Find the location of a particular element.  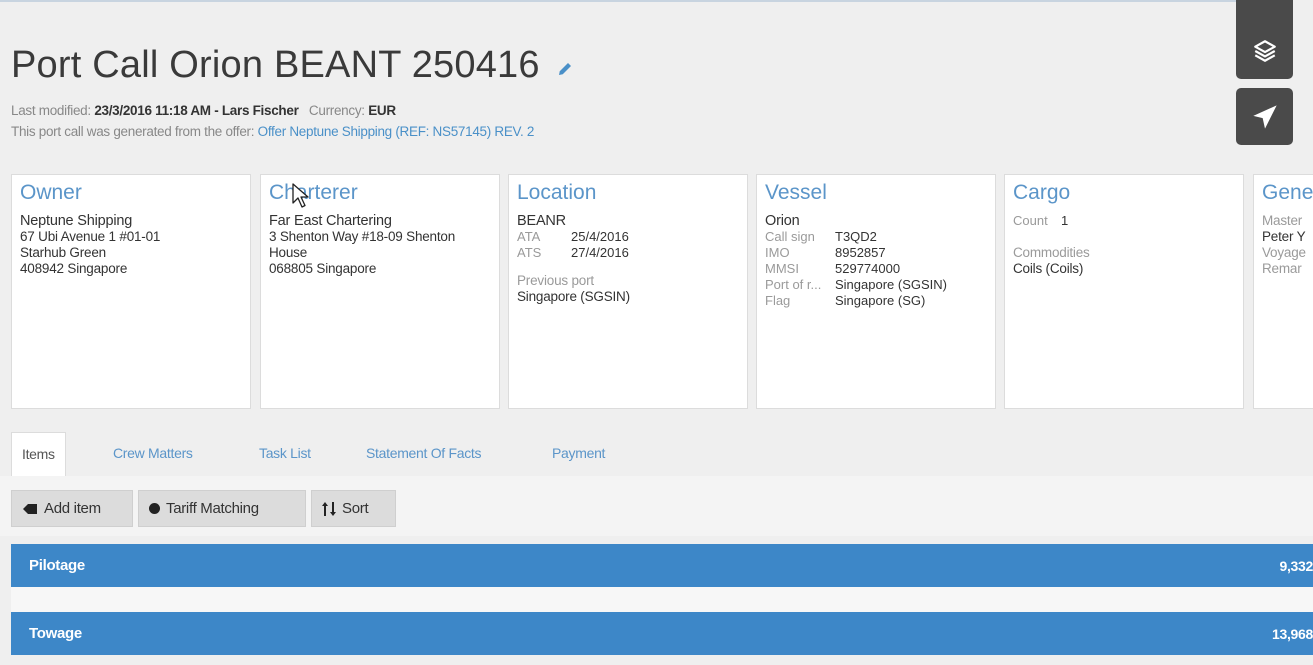

imo-label: IMO is located at coordinates (777, 252).